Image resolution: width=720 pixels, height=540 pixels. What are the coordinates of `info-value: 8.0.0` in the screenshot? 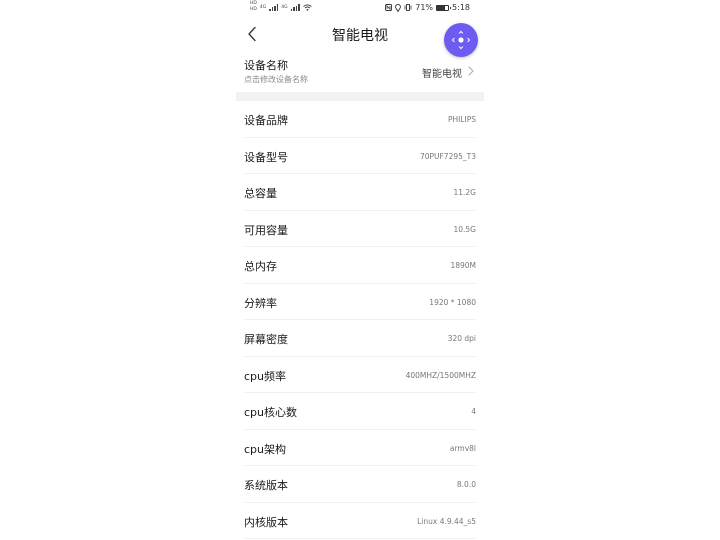 It's located at (466, 484).